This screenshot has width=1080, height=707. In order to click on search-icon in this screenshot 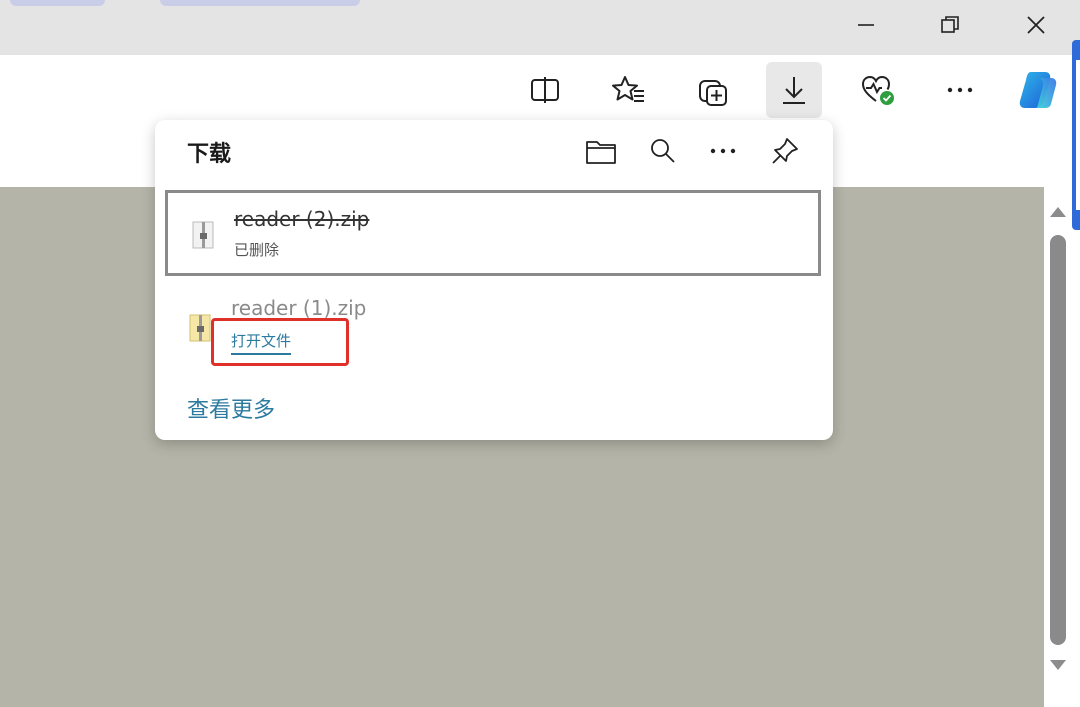, I will do `click(663, 151)`.